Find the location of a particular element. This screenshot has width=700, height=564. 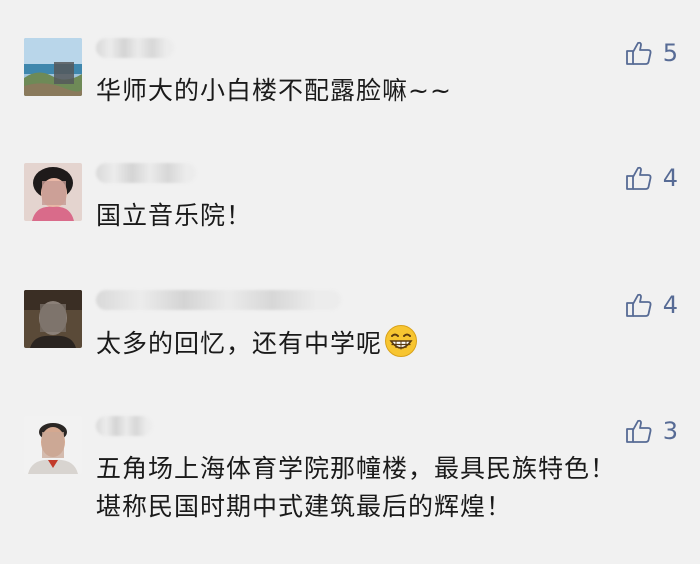

grinning-face-icon is located at coordinates (401, 341).